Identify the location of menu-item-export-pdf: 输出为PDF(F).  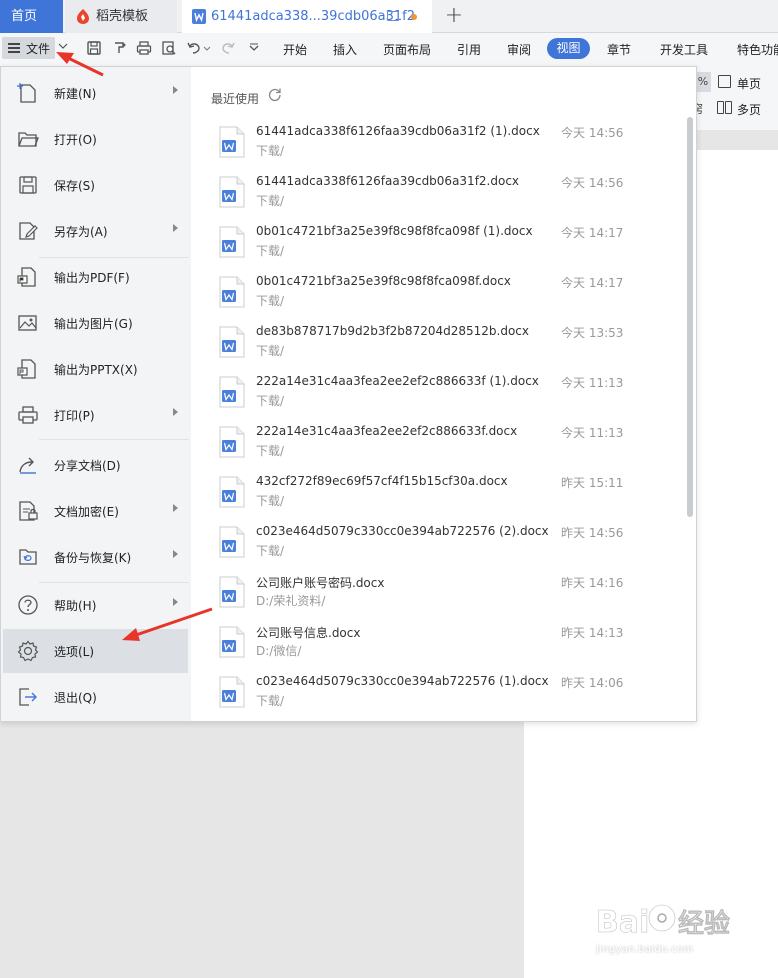
(96, 277).